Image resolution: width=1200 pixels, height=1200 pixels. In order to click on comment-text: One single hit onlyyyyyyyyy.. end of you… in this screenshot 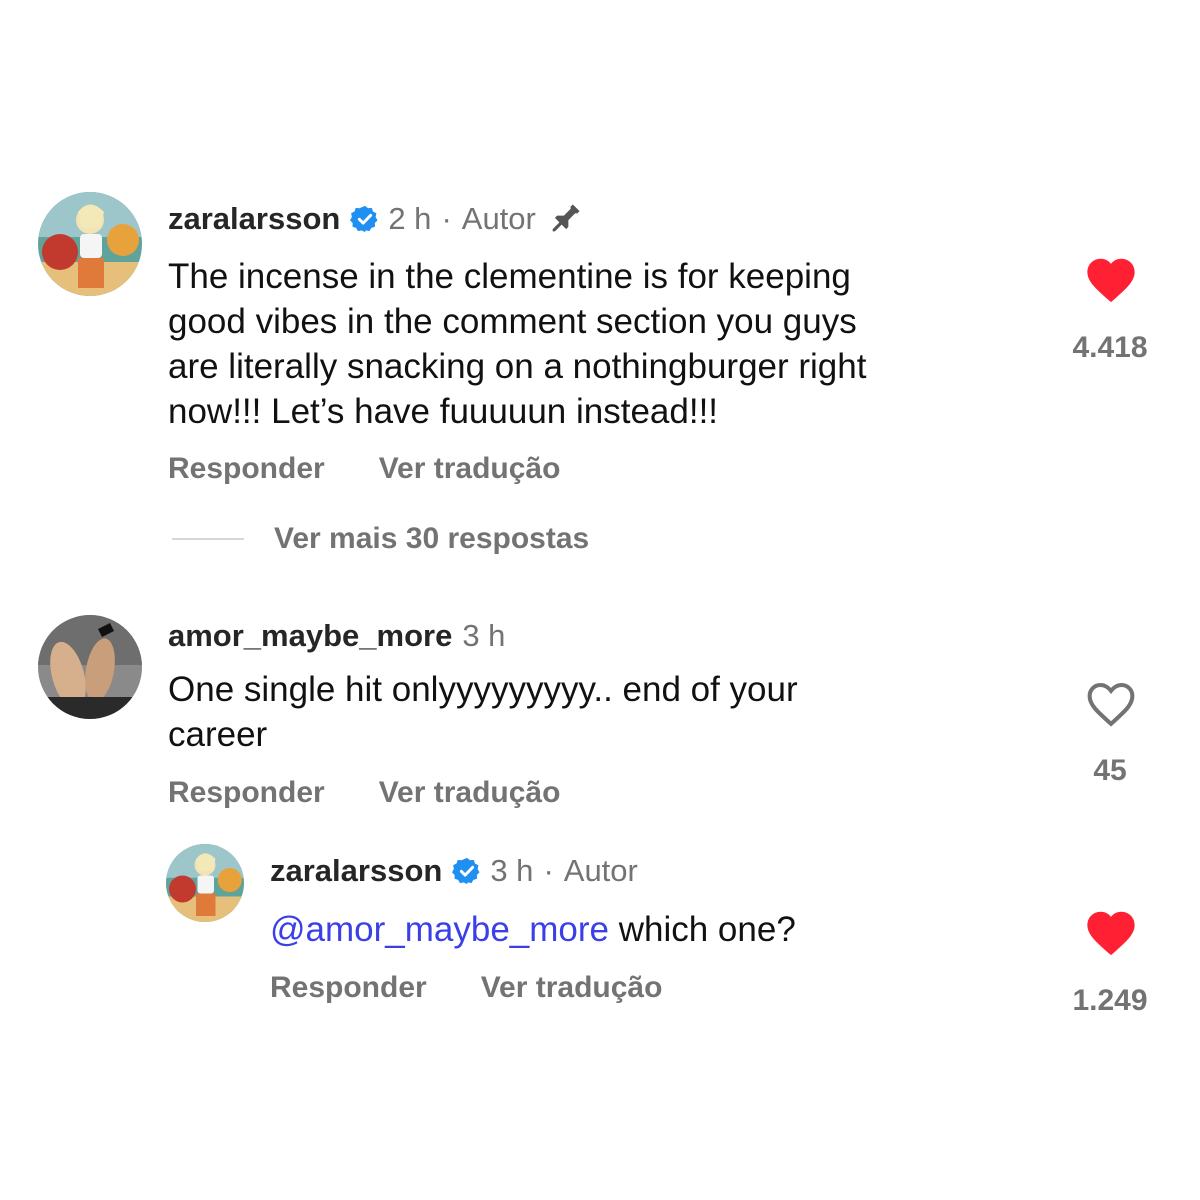, I will do `click(483, 712)`.